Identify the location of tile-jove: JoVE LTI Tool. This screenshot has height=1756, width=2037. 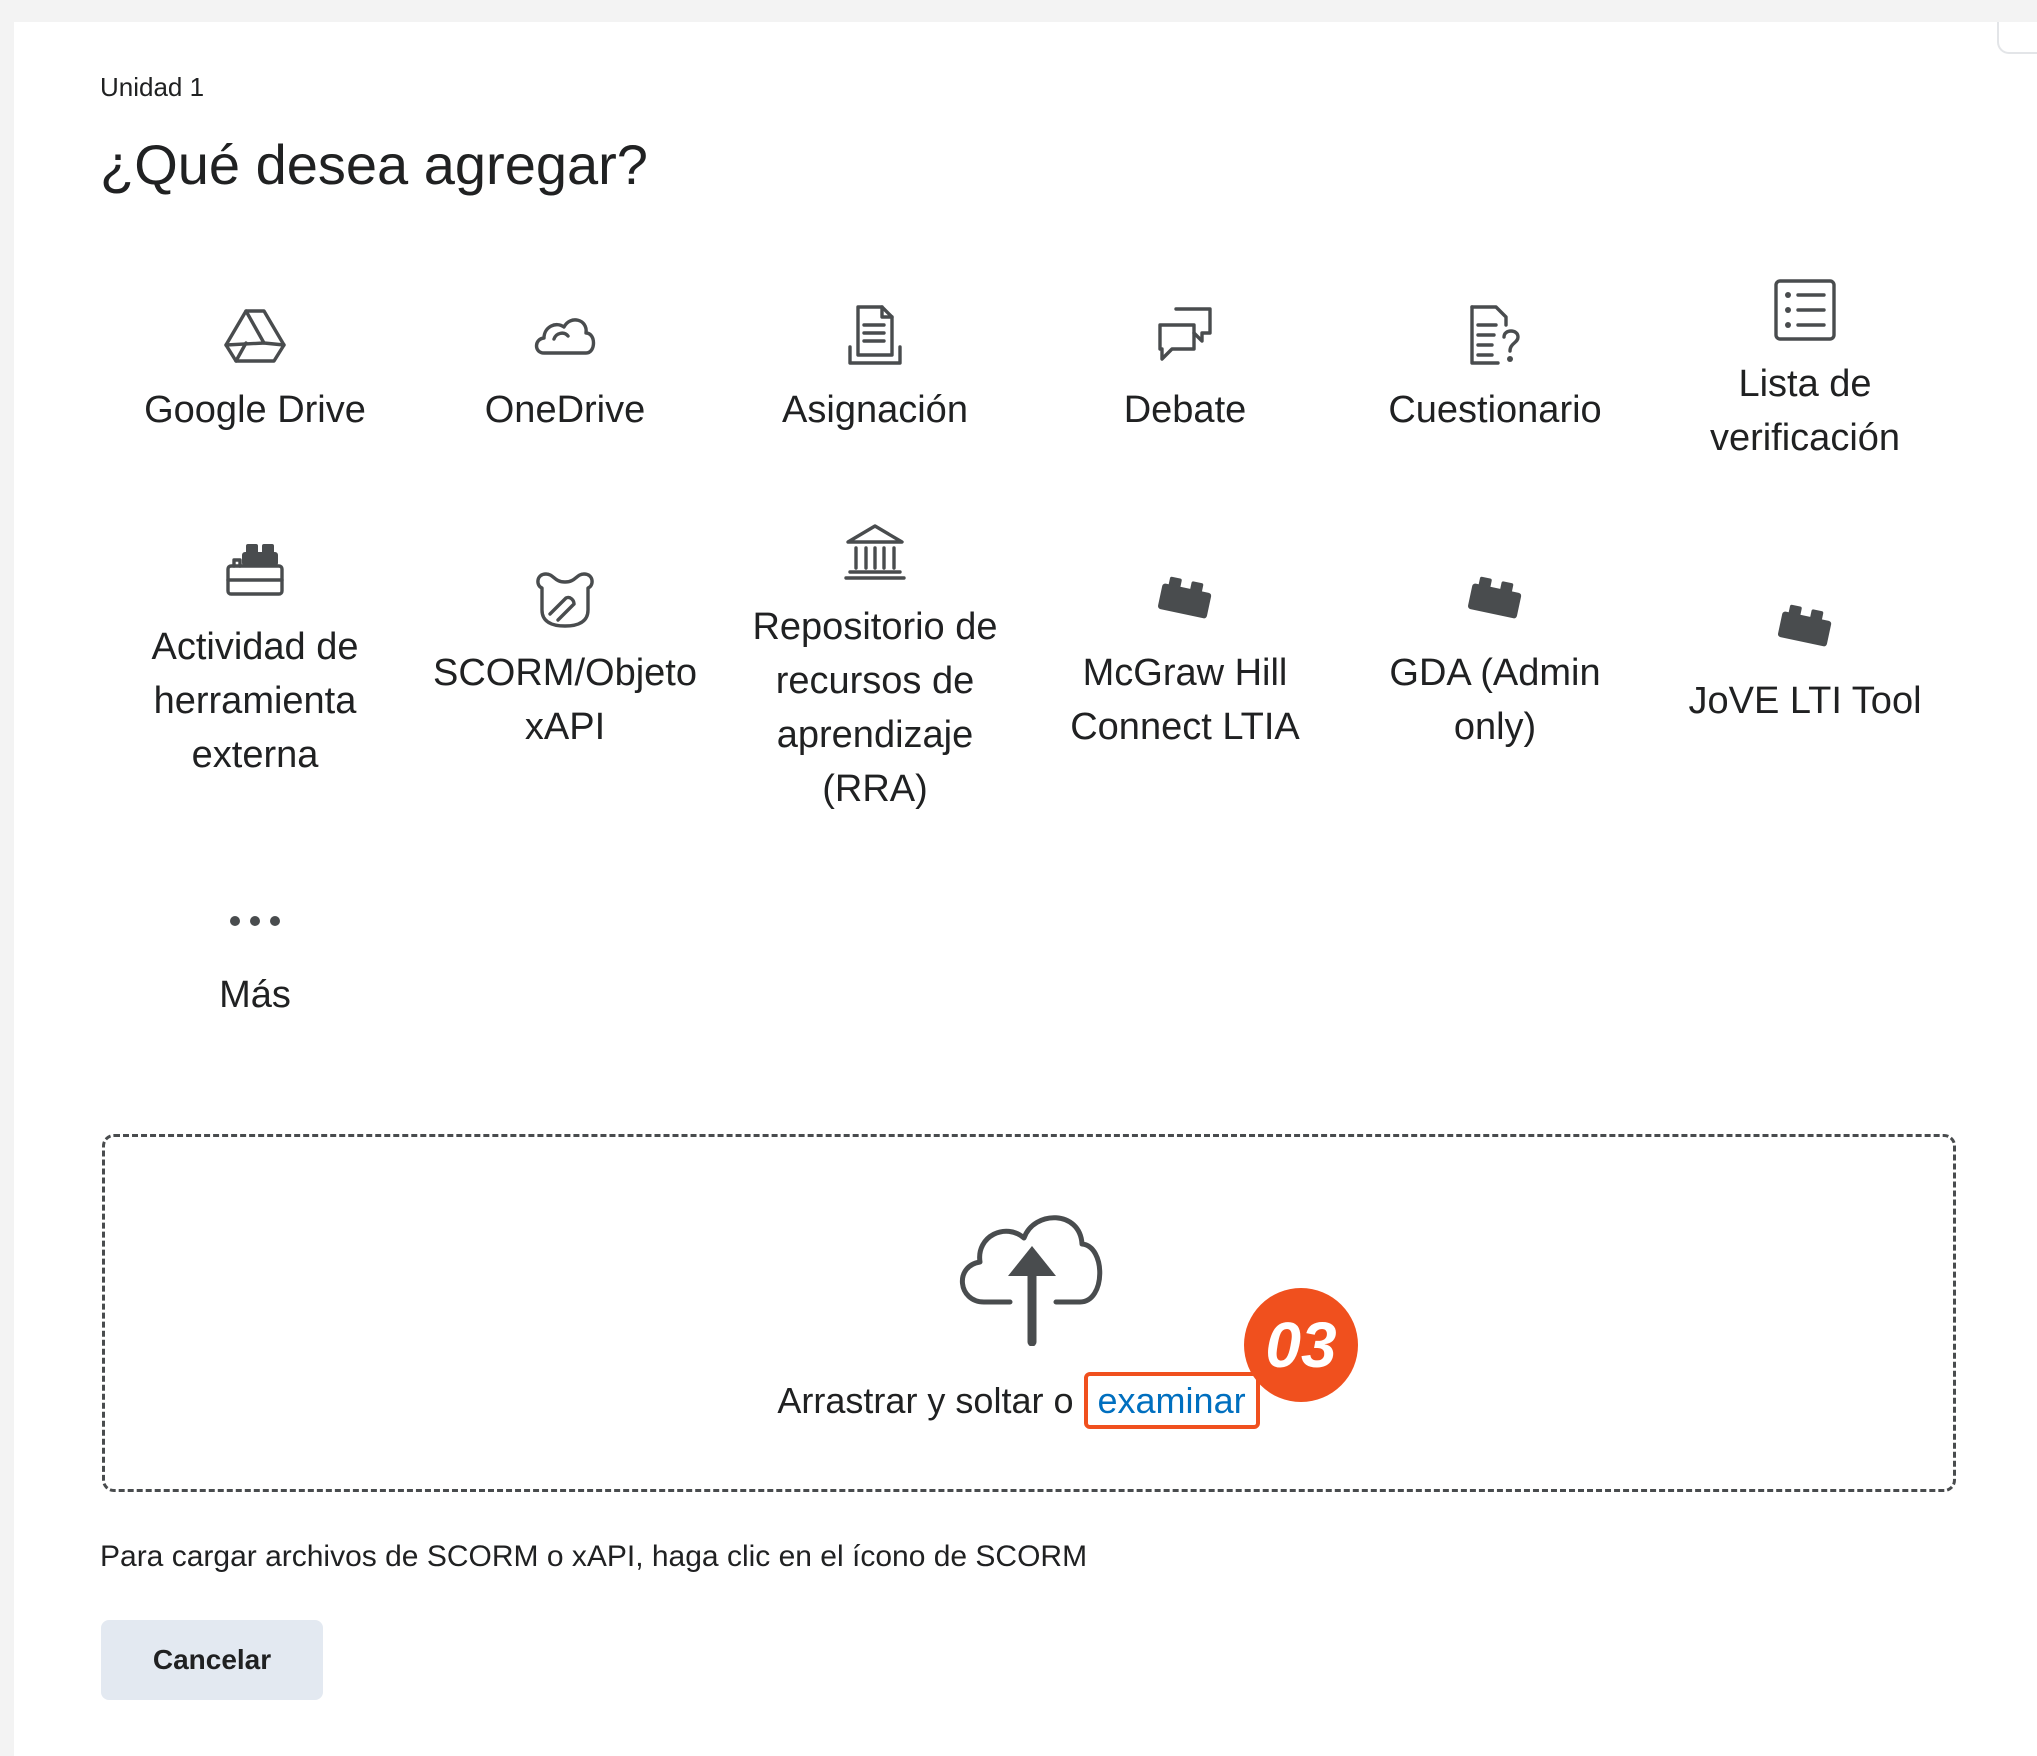
(1805, 661).